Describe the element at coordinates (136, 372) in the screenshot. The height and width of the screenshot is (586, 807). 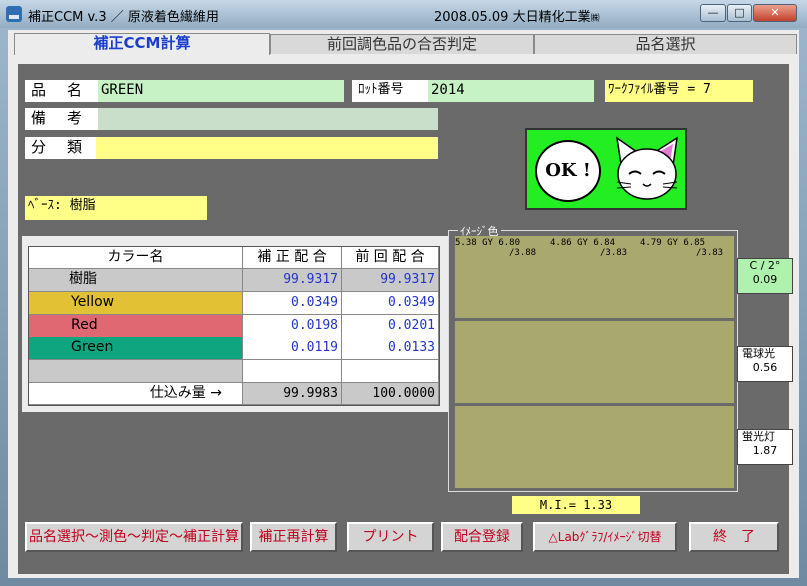
I see `color-name-cell` at that location.